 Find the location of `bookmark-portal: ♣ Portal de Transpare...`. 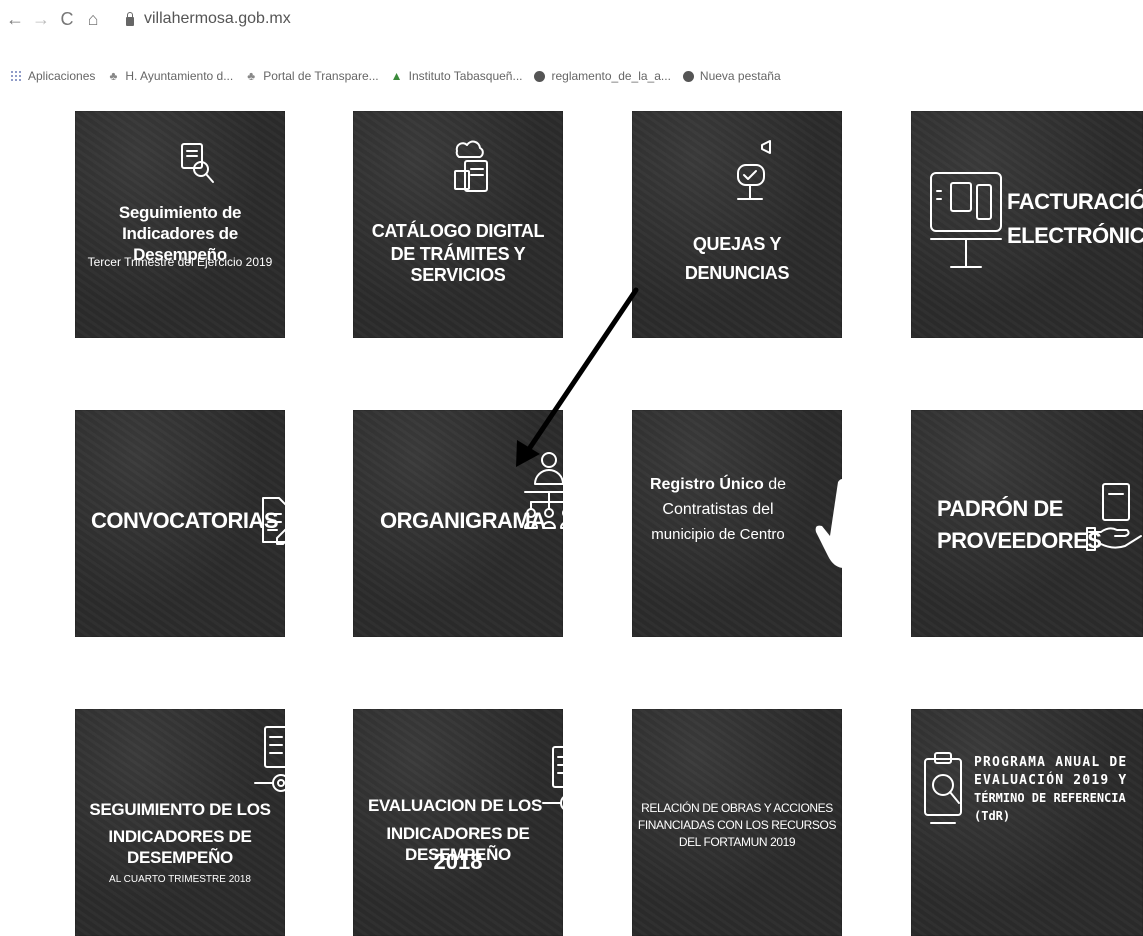

bookmark-portal: ♣ Portal de Transpare... is located at coordinates (311, 76).